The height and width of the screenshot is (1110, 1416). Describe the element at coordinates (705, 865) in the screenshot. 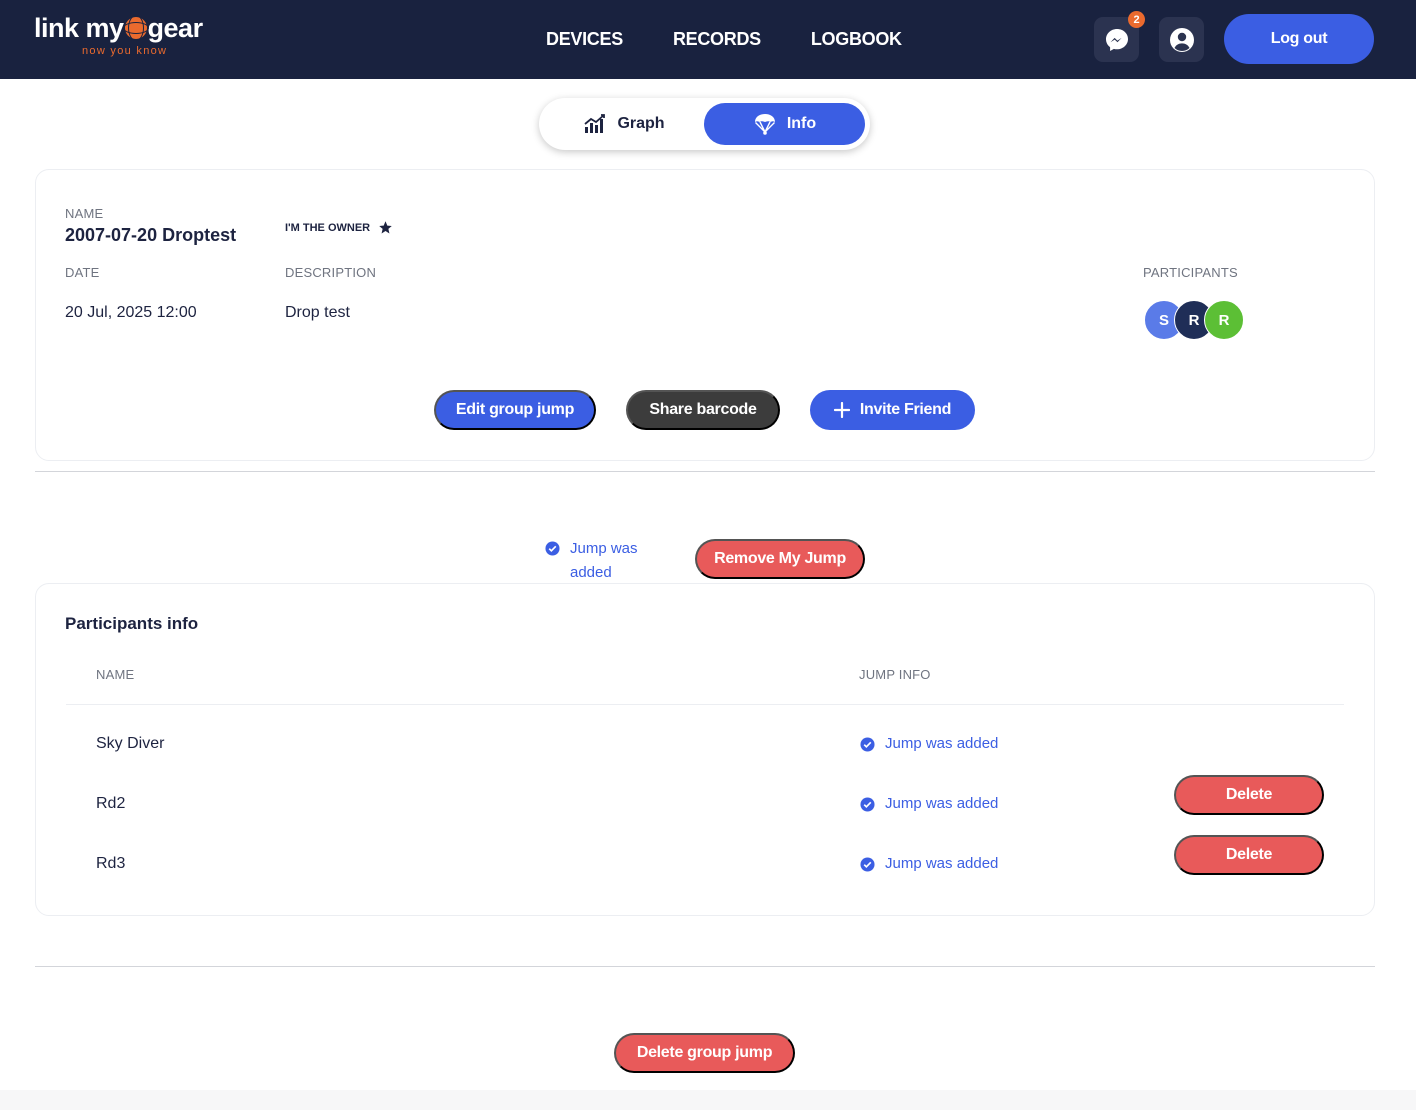

I see `table-row: Rd3 Jump was added Delete` at that location.